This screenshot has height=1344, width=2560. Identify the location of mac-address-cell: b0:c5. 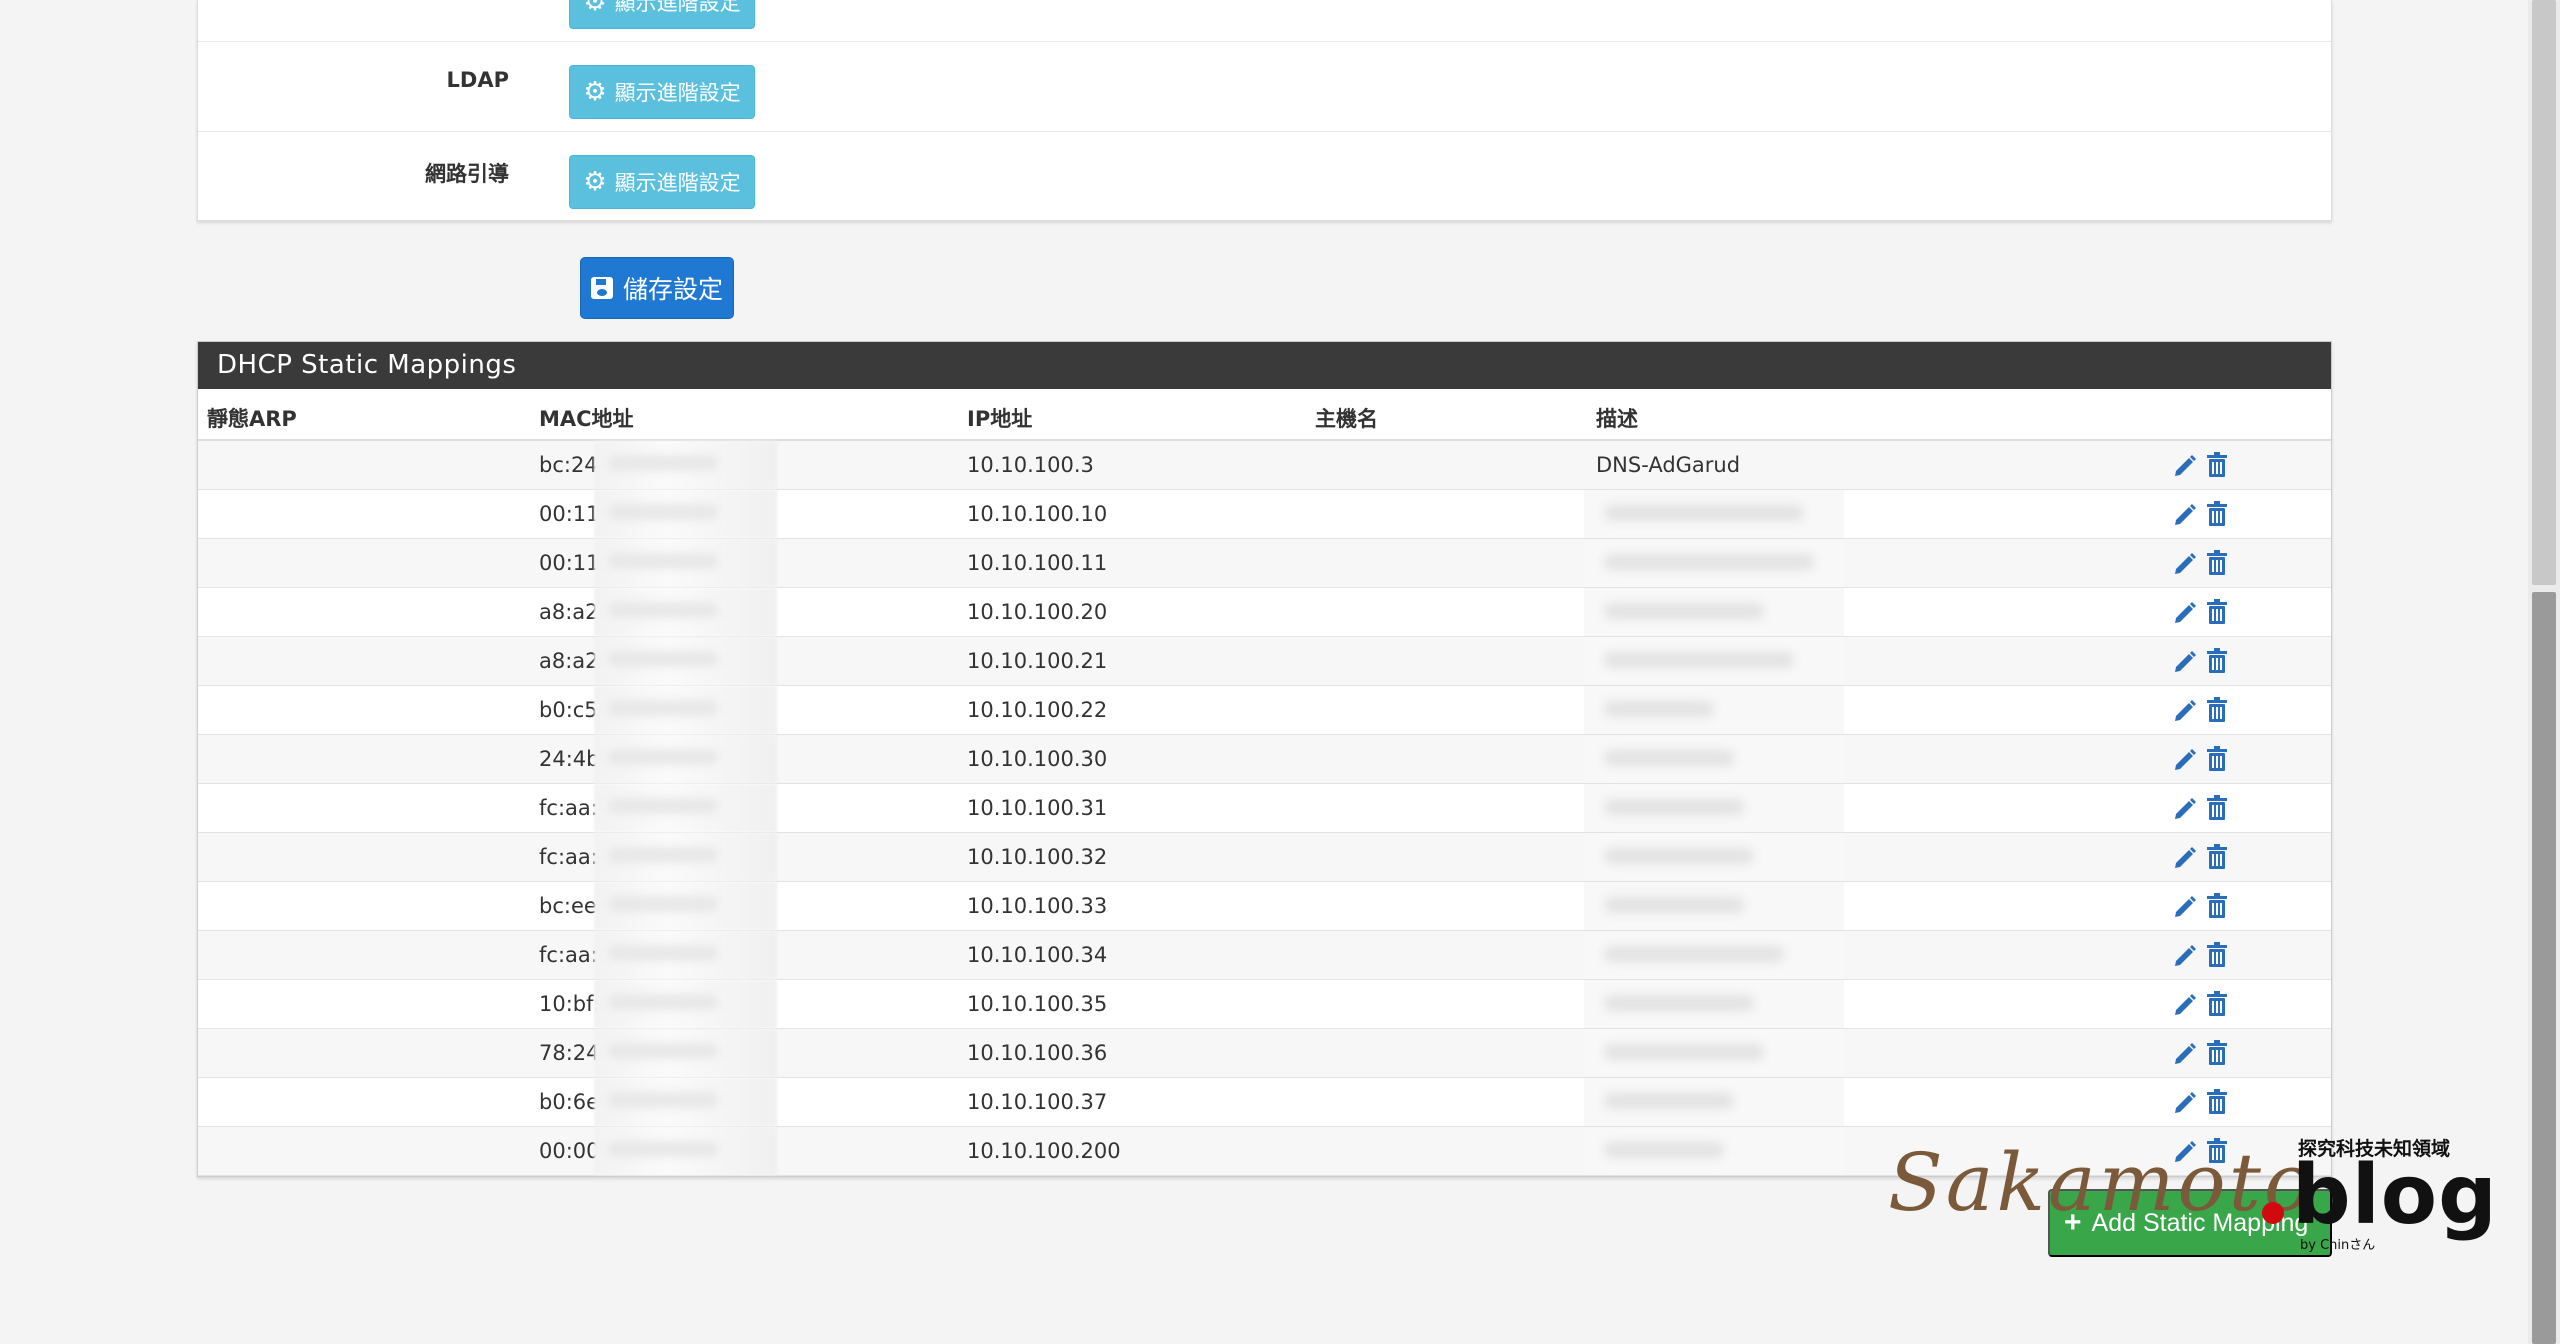
(568, 710).